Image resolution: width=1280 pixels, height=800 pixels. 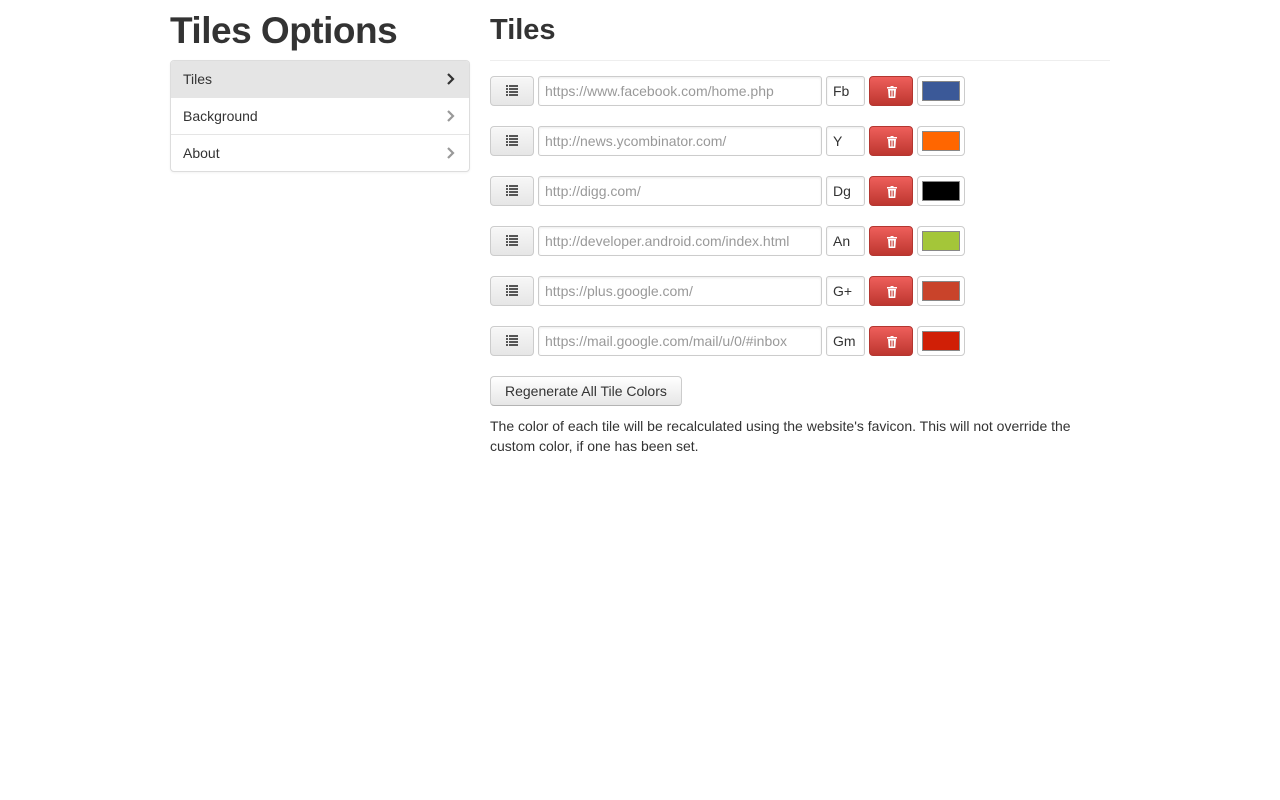 What do you see at coordinates (198, 79) in the screenshot?
I see `sidebar-item-label: Tiles` at bounding box center [198, 79].